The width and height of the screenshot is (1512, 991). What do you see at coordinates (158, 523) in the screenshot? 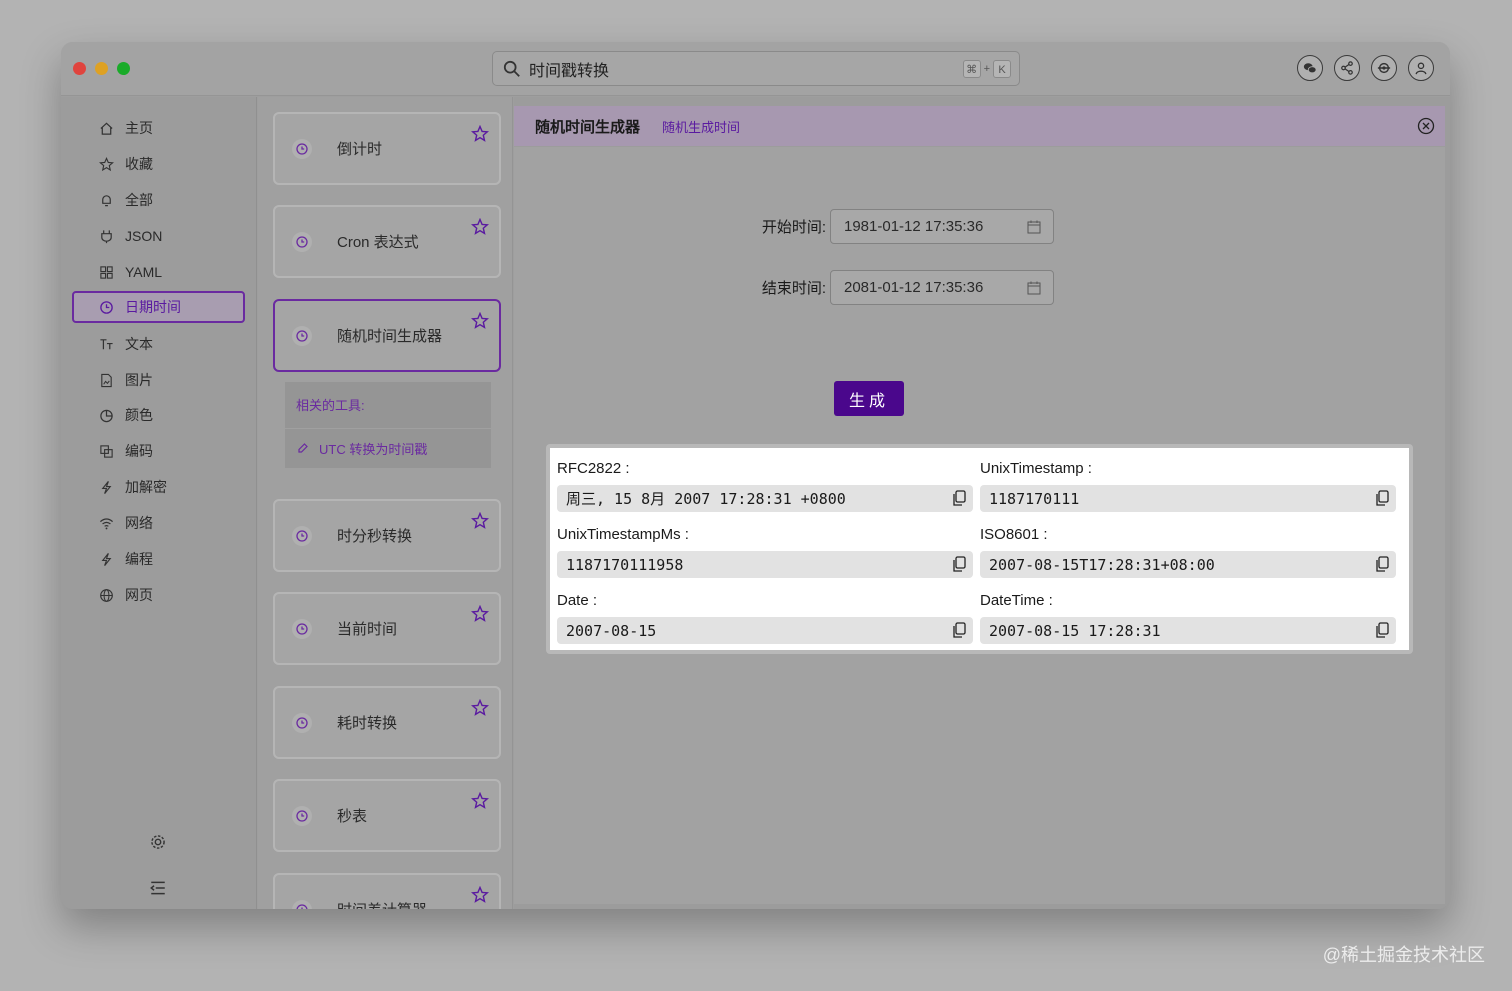
I see `sidebar-item-network: 网络` at bounding box center [158, 523].